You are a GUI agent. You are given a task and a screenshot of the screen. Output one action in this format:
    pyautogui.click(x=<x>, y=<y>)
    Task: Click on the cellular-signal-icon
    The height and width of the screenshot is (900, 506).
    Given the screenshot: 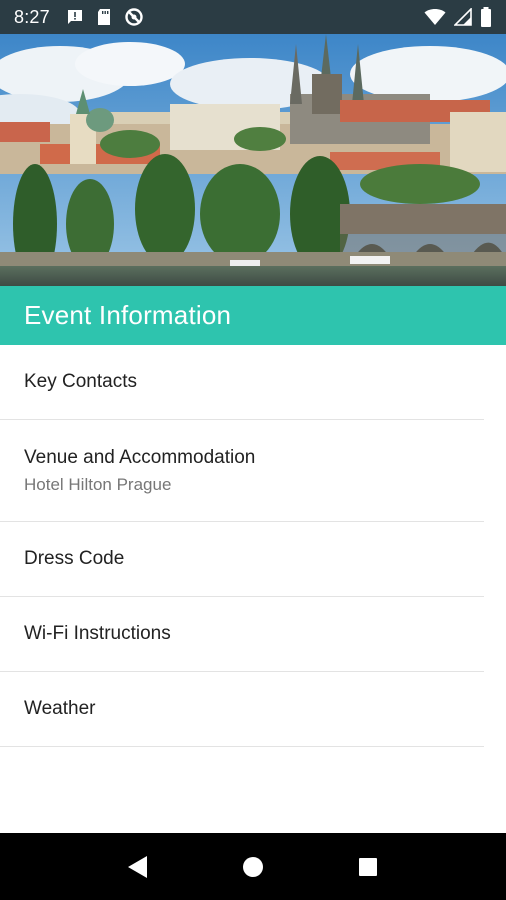 What is the action you would take?
    pyautogui.click(x=463, y=17)
    